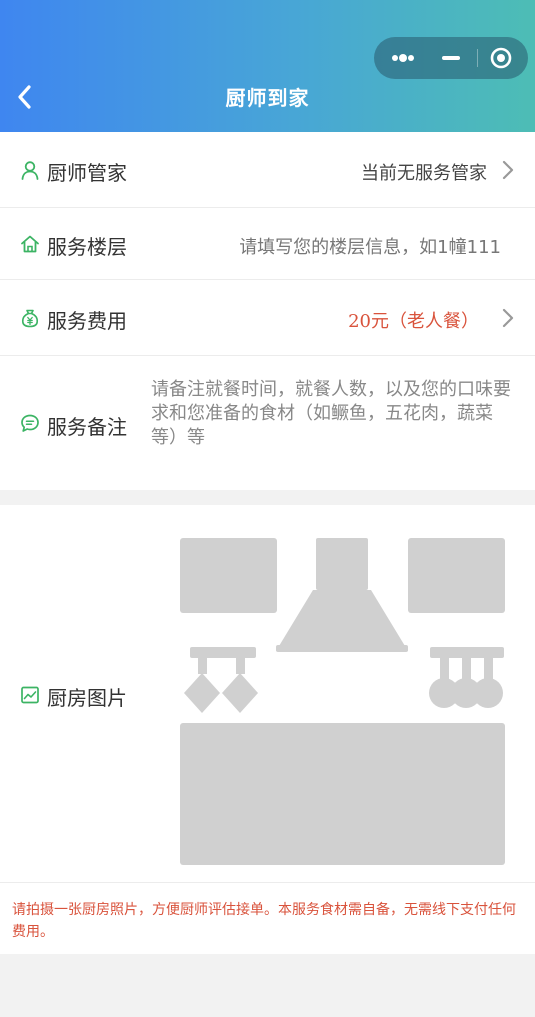 This screenshot has width=535, height=1017. Describe the element at coordinates (87, 698) in the screenshot. I see `kitchen-photo-label: 厨房图片` at that location.